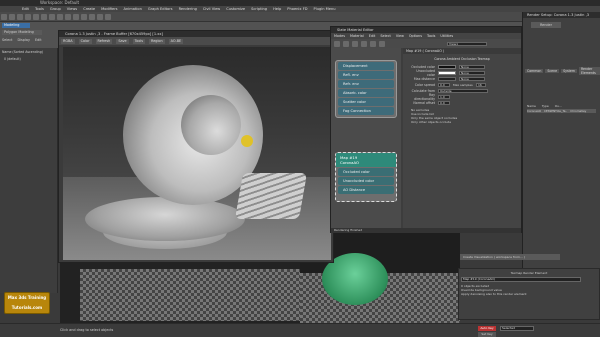 Image resolution: width=600 pixels, height=337 pixels. Describe the element at coordinates (339, 36) in the screenshot. I see `sme-menu-modes: Modes` at that location.